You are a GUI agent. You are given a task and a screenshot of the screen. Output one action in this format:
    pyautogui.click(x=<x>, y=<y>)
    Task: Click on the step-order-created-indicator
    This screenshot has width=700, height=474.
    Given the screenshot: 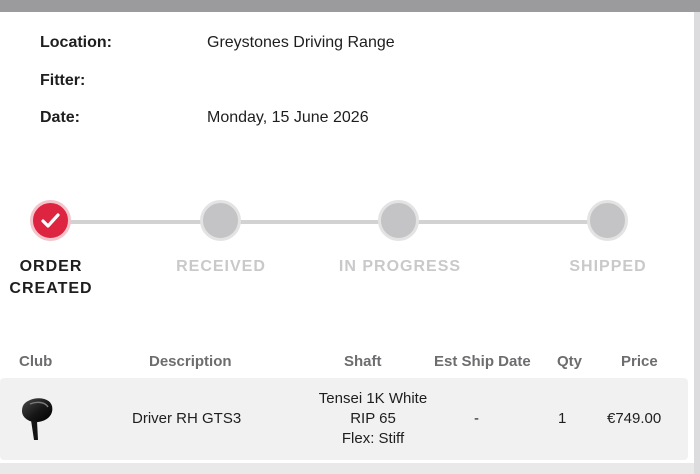 What is the action you would take?
    pyautogui.click(x=50, y=220)
    